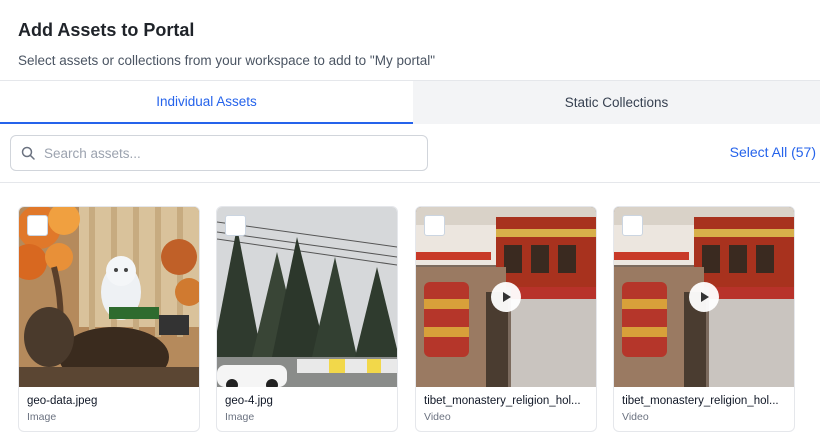 Image resolution: width=820 pixels, height=437 pixels. What do you see at coordinates (206, 102) in the screenshot?
I see `tab-individual-assets: Individual Assets` at bounding box center [206, 102].